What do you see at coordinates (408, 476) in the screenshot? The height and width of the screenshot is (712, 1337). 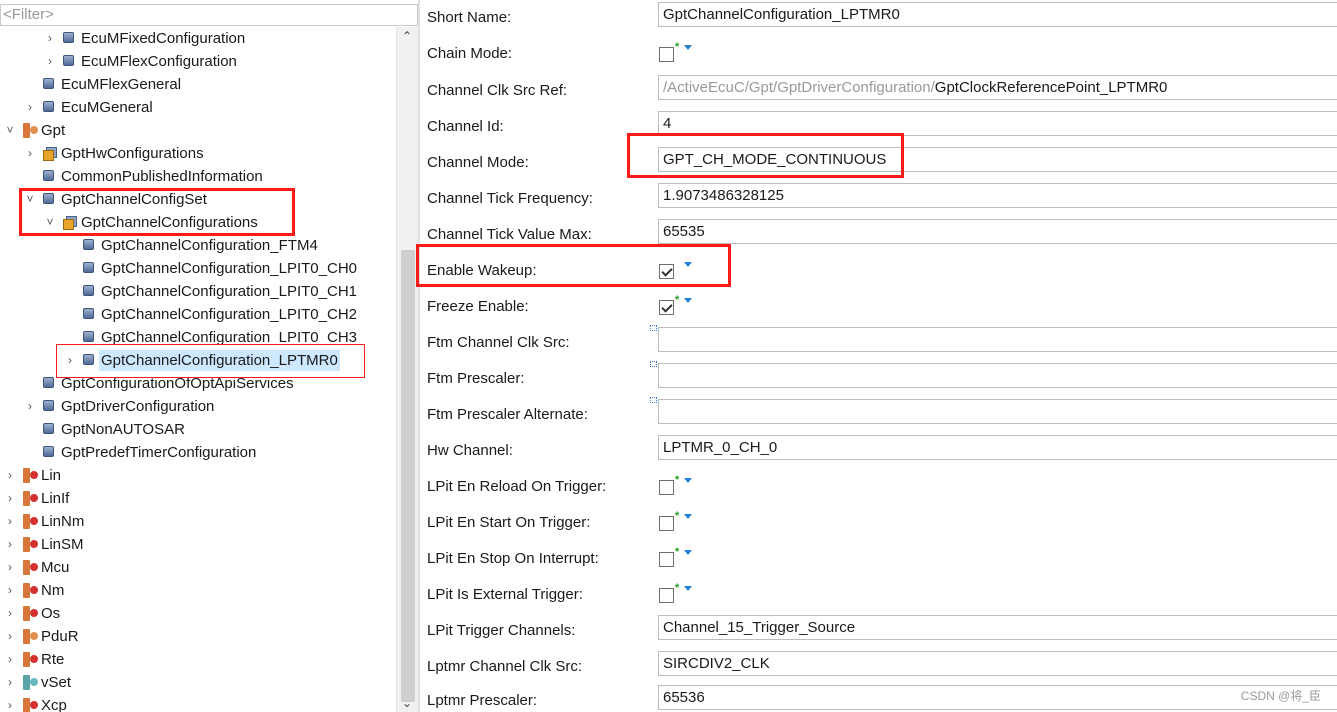 I see `scrollbar-thumb` at bounding box center [408, 476].